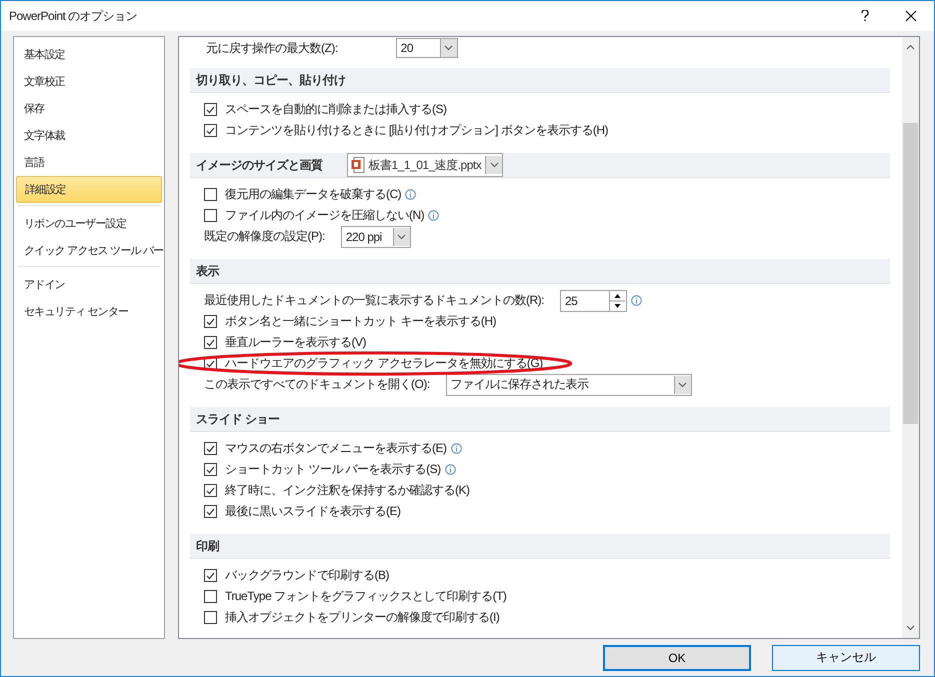  I want to click on checkbox-label: 終了時に、インク注釈を保持するか確認する(K), so click(347, 490).